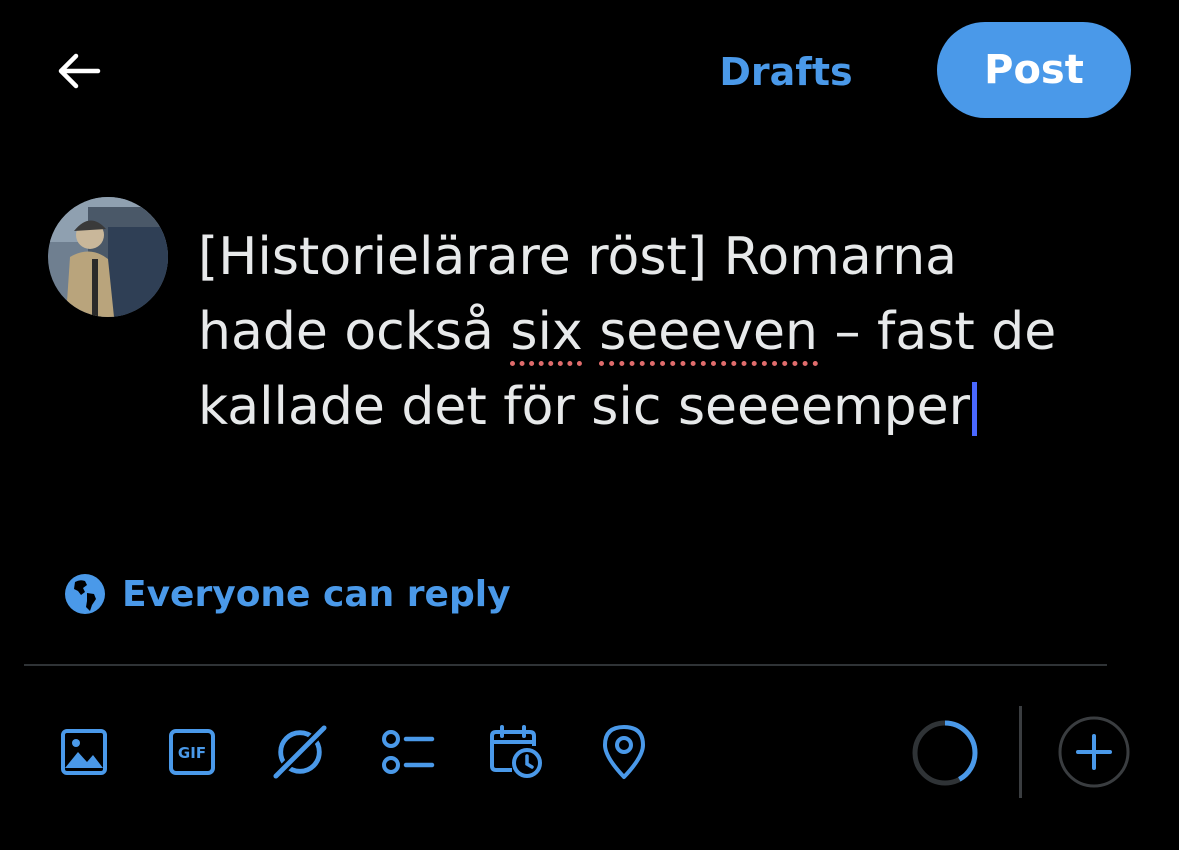  I want to click on toolbar-separator, so click(1020, 752).